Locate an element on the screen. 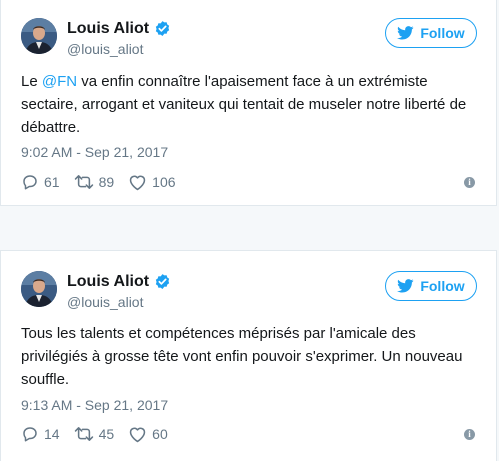 The width and height of the screenshot is (499, 461). retweet-count: 89 is located at coordinates (106, 182).